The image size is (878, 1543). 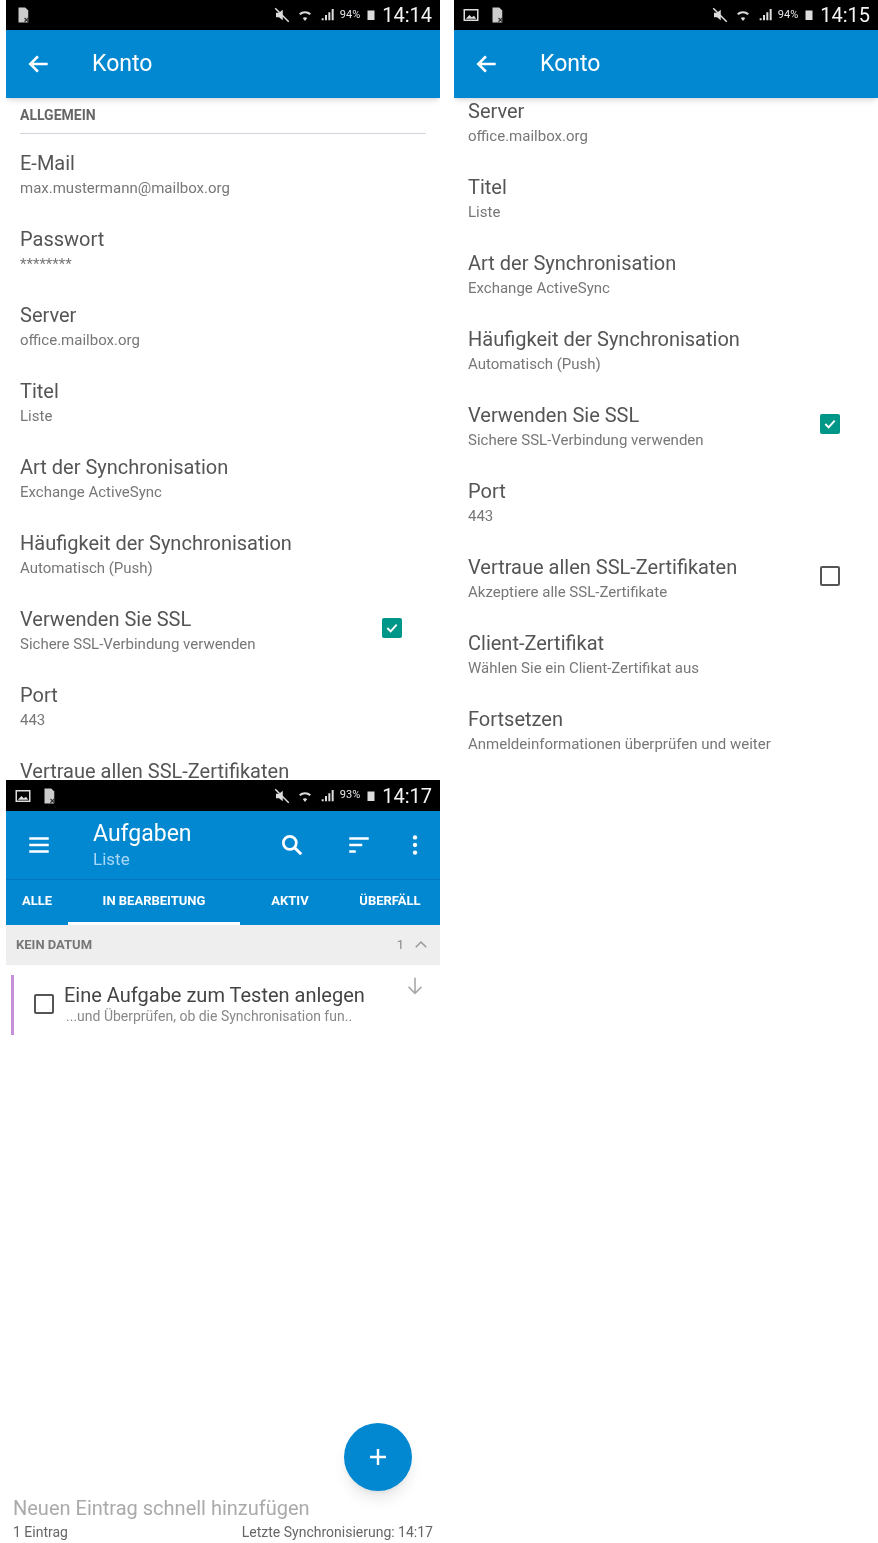 What do you see at coordinates (584, 668) in the screenshot?
I see `setting-value: Wählen Sie ein Client-Zertifikat aus` at bounding box center [584, 668].